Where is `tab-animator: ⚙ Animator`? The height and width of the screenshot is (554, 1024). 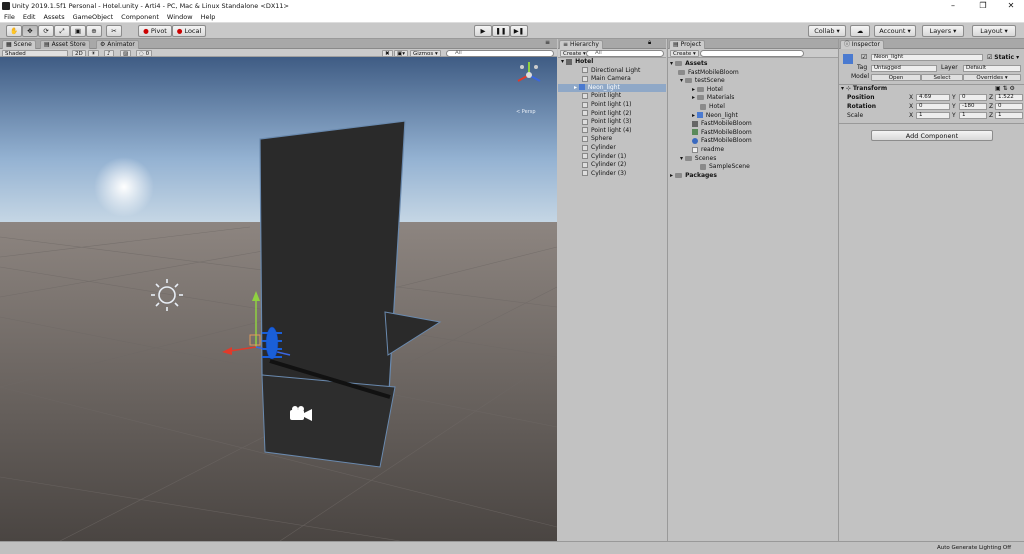 tab-animator: ⚙ Animator is located at coordinates (117, 44).